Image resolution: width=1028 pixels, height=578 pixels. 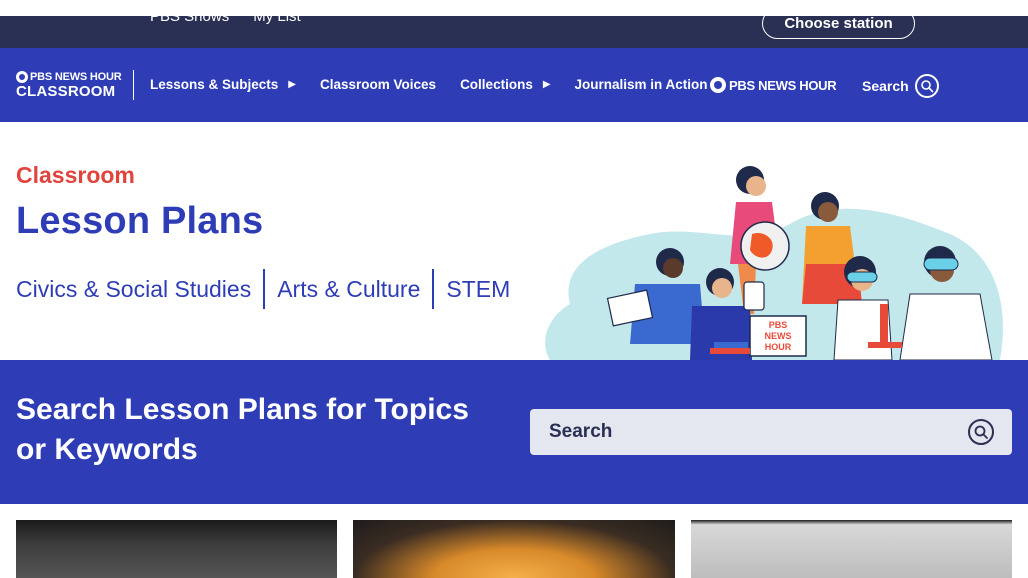 What do you see at coordinates (133, 289) in the screenshot?
I see `subject-link-civics: Civics & Social Studies` at bounding box center [133, 289].